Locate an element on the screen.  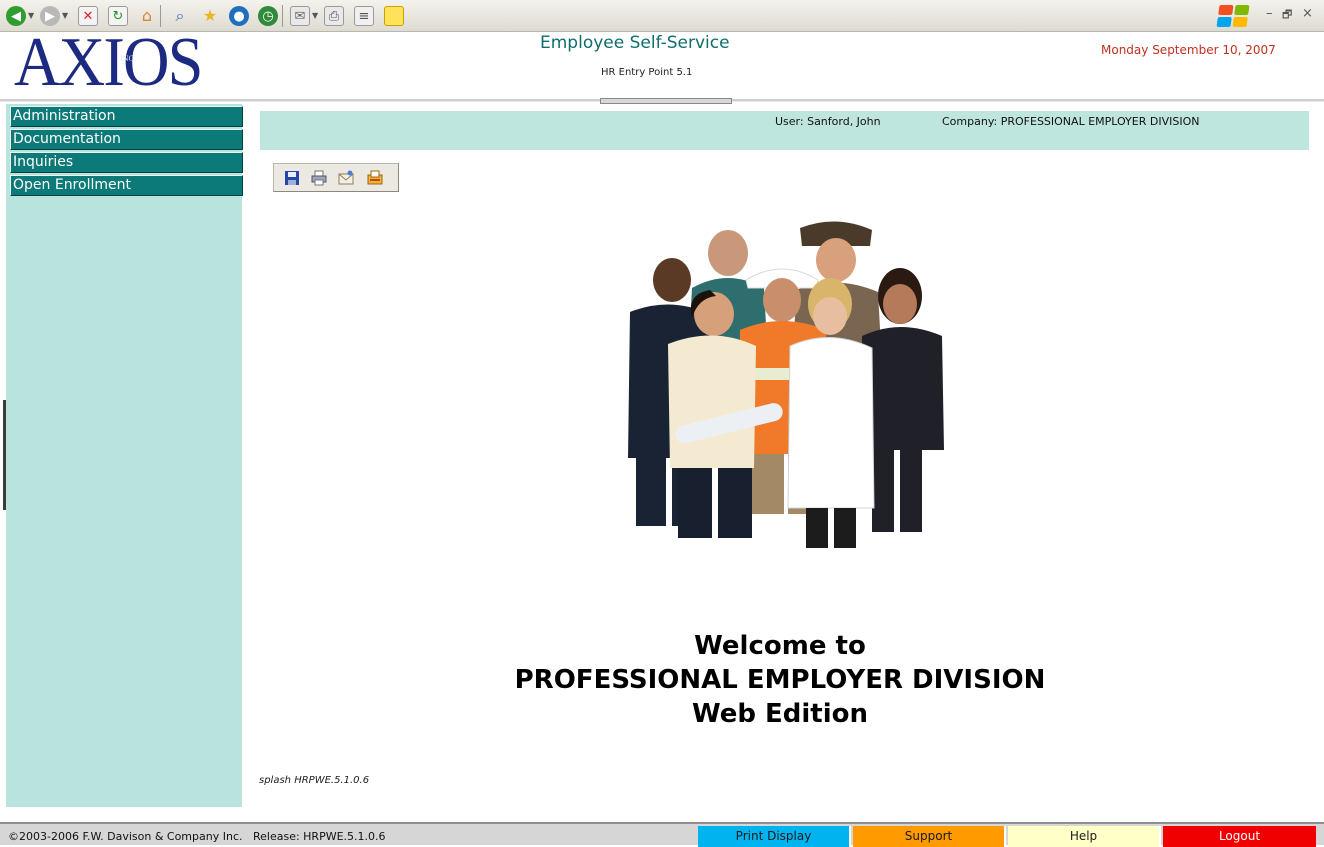
windows-logo-icon is located at coordinates (1233, 16).